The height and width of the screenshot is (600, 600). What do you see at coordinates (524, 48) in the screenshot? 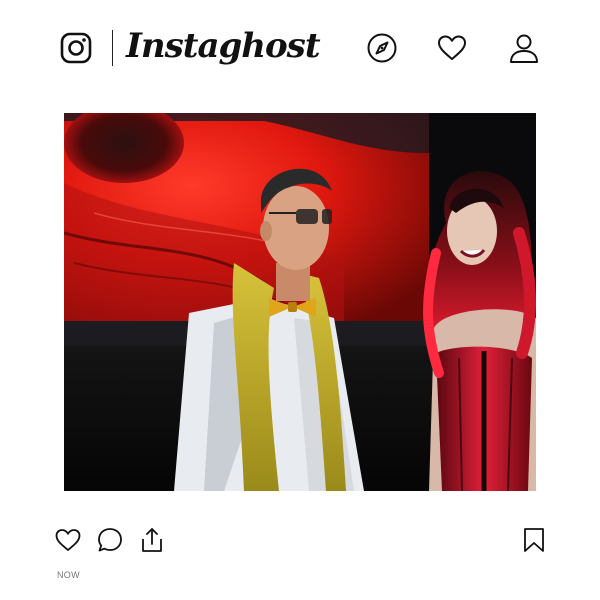
I see `user-icon` at bounding box center [524, 48].